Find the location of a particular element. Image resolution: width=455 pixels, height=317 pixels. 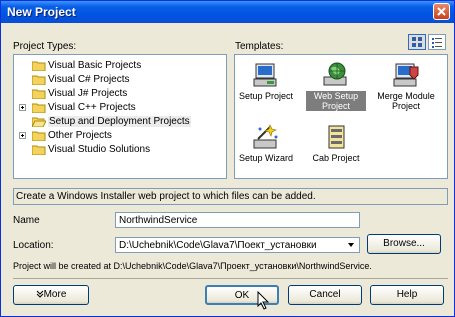

tree-item-vs-solutions: Visual Studio Solutions is located at coordinates (119, 150).